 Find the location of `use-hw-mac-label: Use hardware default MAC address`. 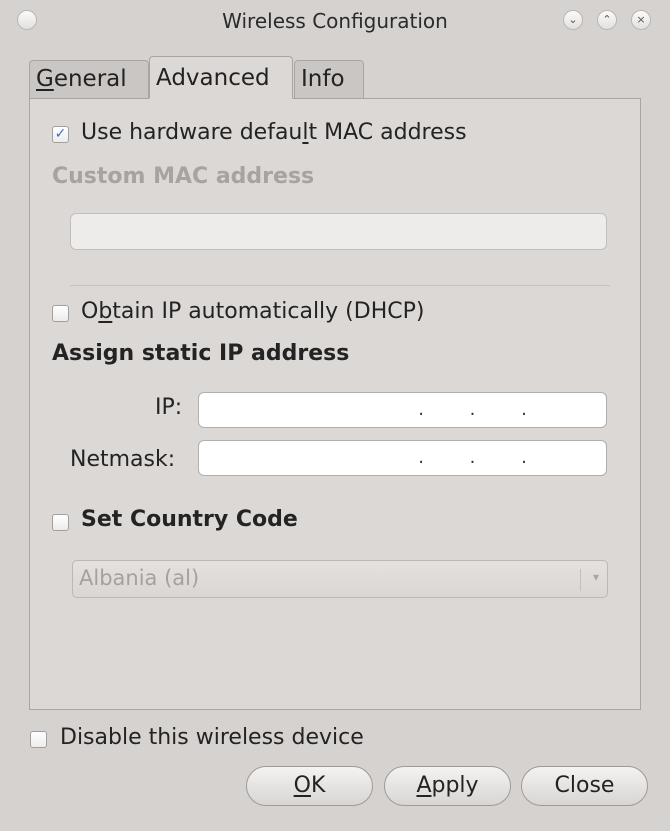

use-hw-mac-label: Use hardware default MAC address is located at coordinates (274, 132).